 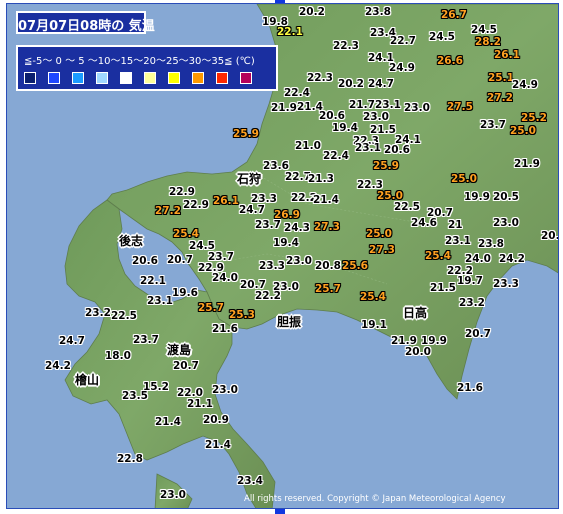 I want to click on temperature-label: 21.1, so click(x=200, y=404).